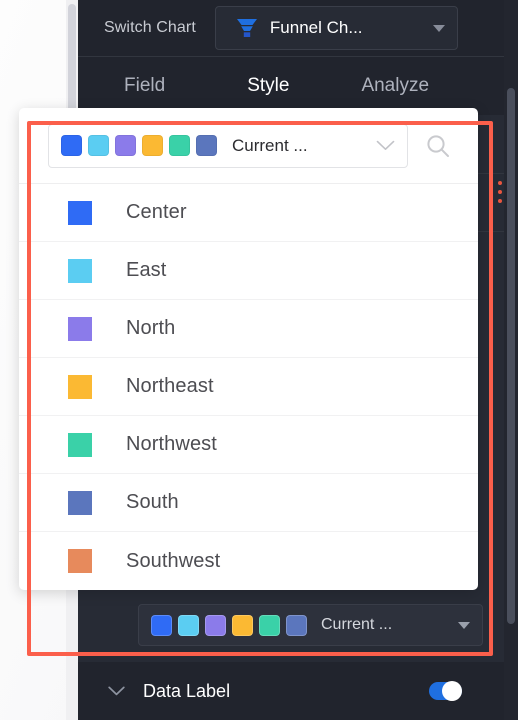  I want to click on search-icon, so click(438, 146).